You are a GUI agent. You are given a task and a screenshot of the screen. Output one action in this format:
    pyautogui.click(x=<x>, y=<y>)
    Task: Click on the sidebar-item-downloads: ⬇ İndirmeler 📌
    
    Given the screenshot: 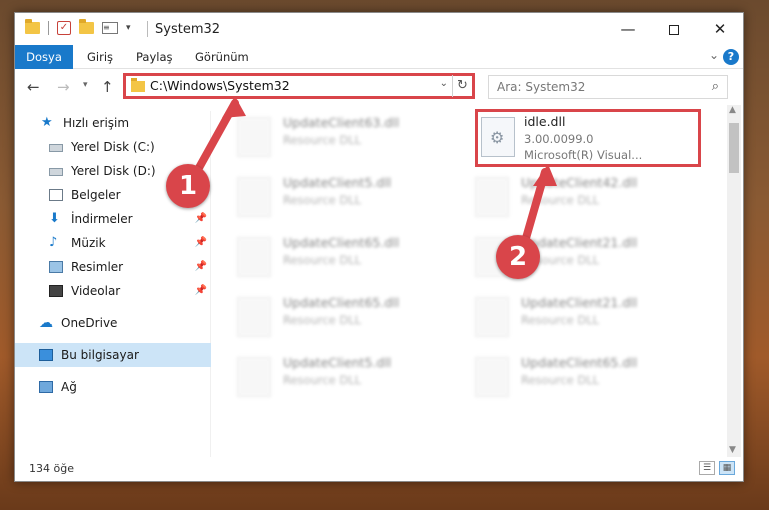 What is the action you would take?
    pyautogui.click(x=113, y=219)
    